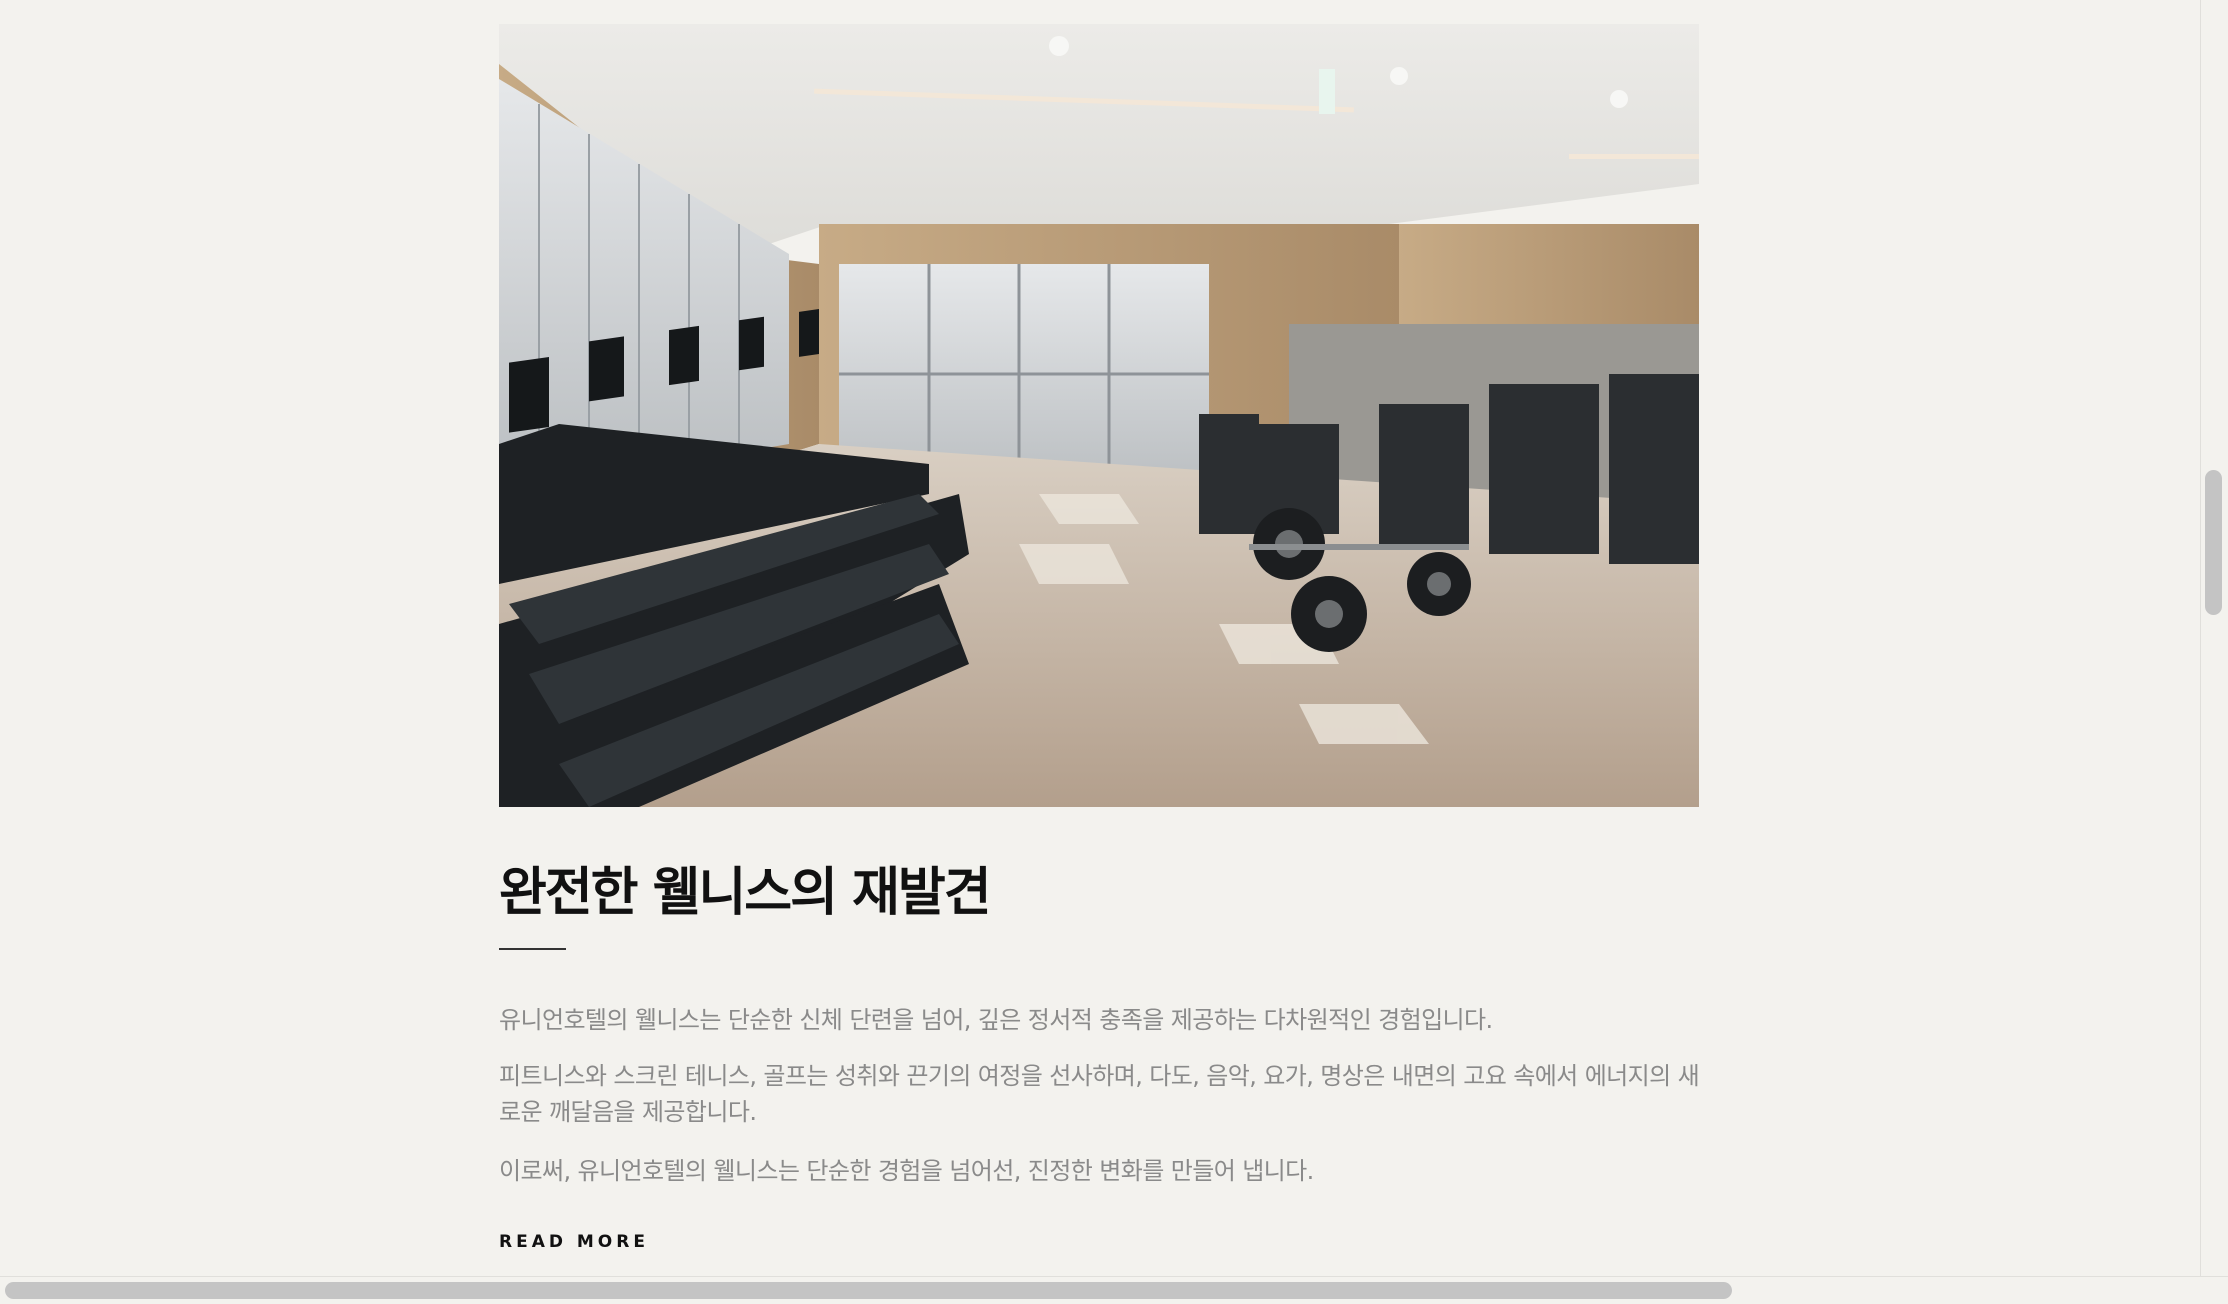 The height and width of the screenshot is (1304, 2228). I want to click on vertical-scrollbar-track, so click(2214, 640).